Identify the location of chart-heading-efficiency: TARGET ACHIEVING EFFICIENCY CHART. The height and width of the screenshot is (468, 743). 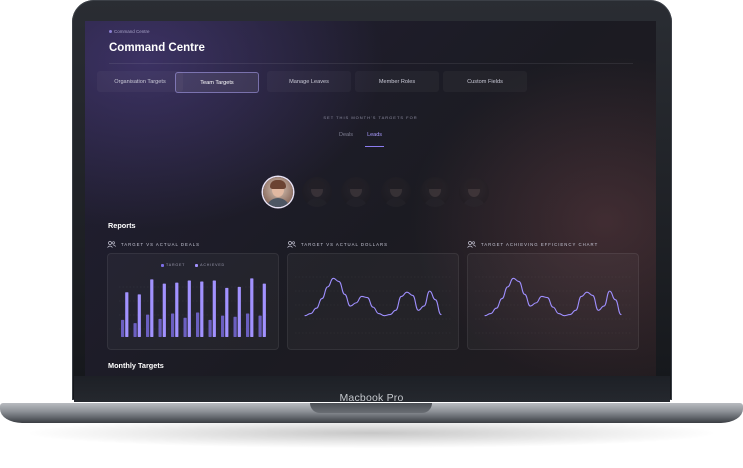
(532, 244).